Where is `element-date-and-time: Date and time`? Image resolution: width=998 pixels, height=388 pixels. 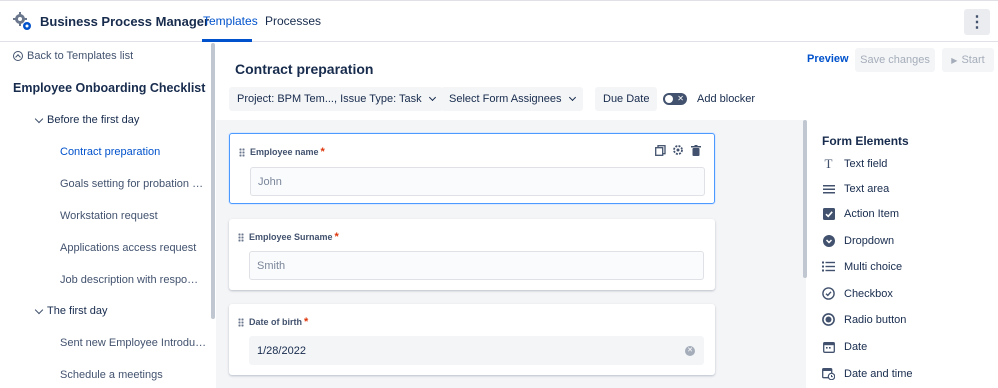
element-date-and-time: Date and time is located at coordinates (867, 373).